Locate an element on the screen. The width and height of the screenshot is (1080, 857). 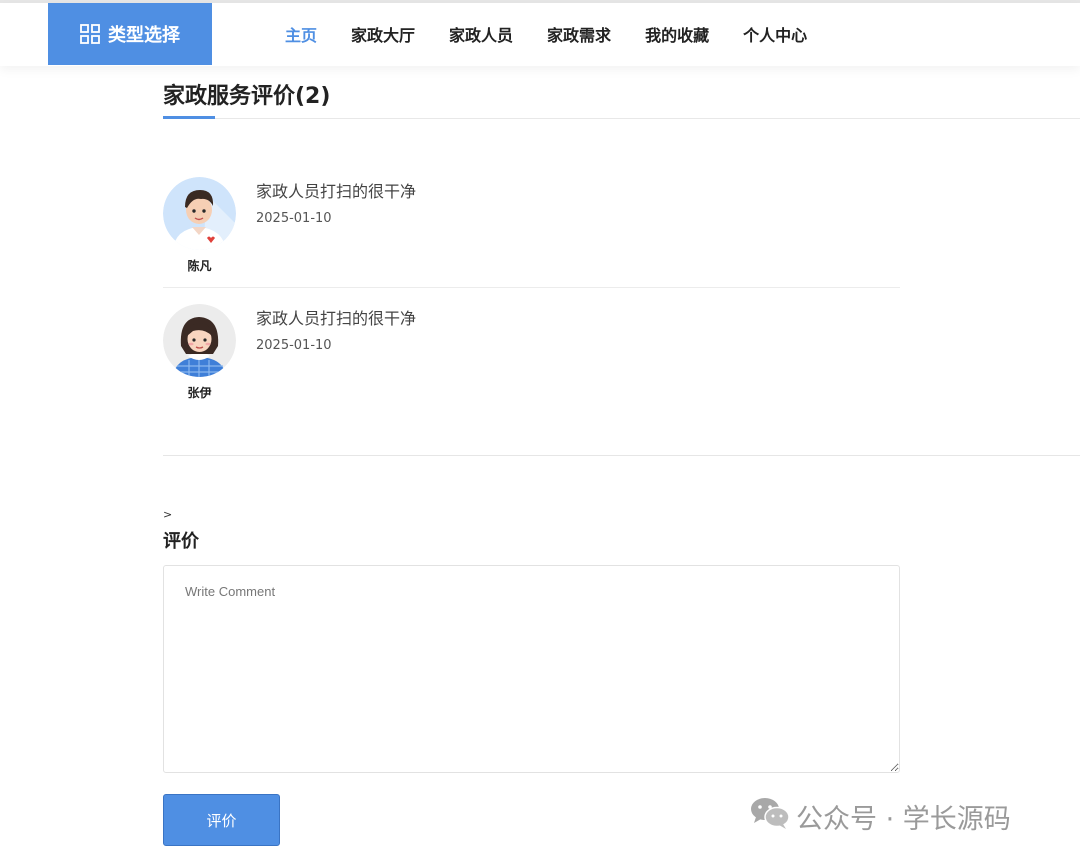
type-select-label: 类型选择 is located at coordinates (144, 35).